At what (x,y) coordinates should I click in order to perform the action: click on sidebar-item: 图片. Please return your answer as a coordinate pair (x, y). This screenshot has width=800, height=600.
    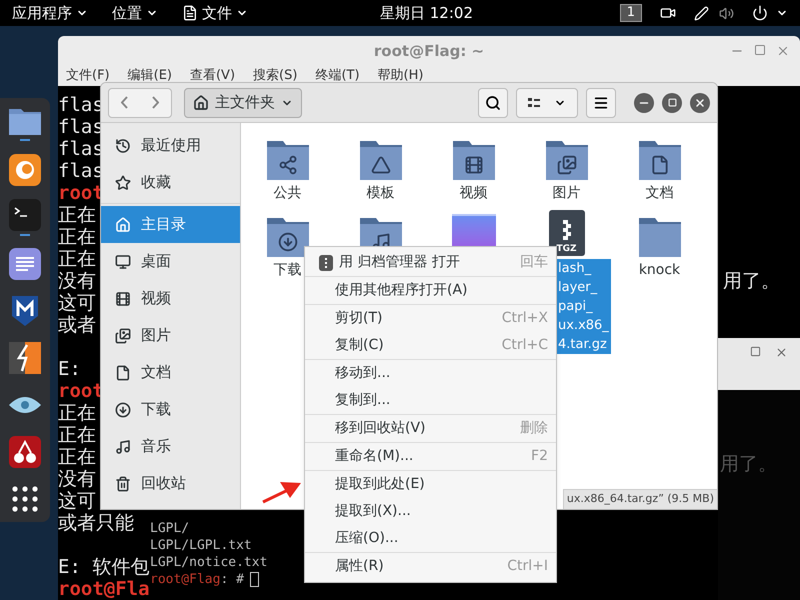
    Looking at the image, I should click on (170, 335).